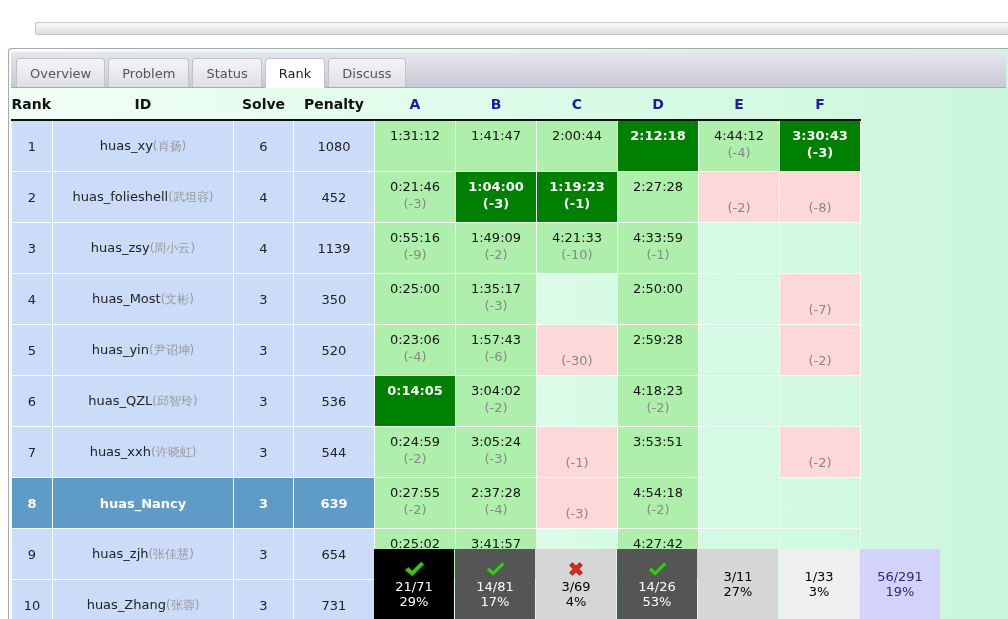 This screenshot has width=1008, height=619. Describe the element at coordinates (143, 503) in the screenshot. I see `user-id: huas_Nancy` at that location.